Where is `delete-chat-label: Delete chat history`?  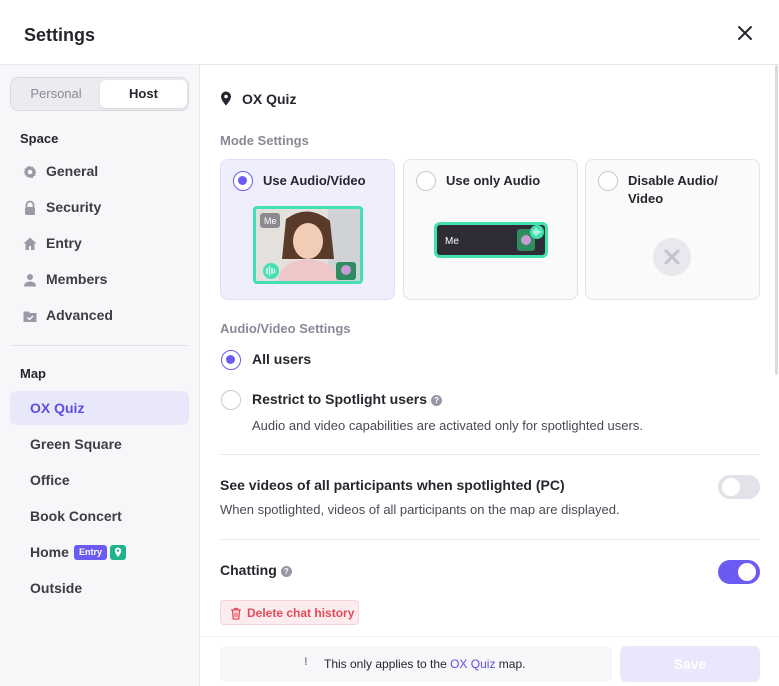 delete-chat-label: Delete chat history is located at coordinates (301, 613).